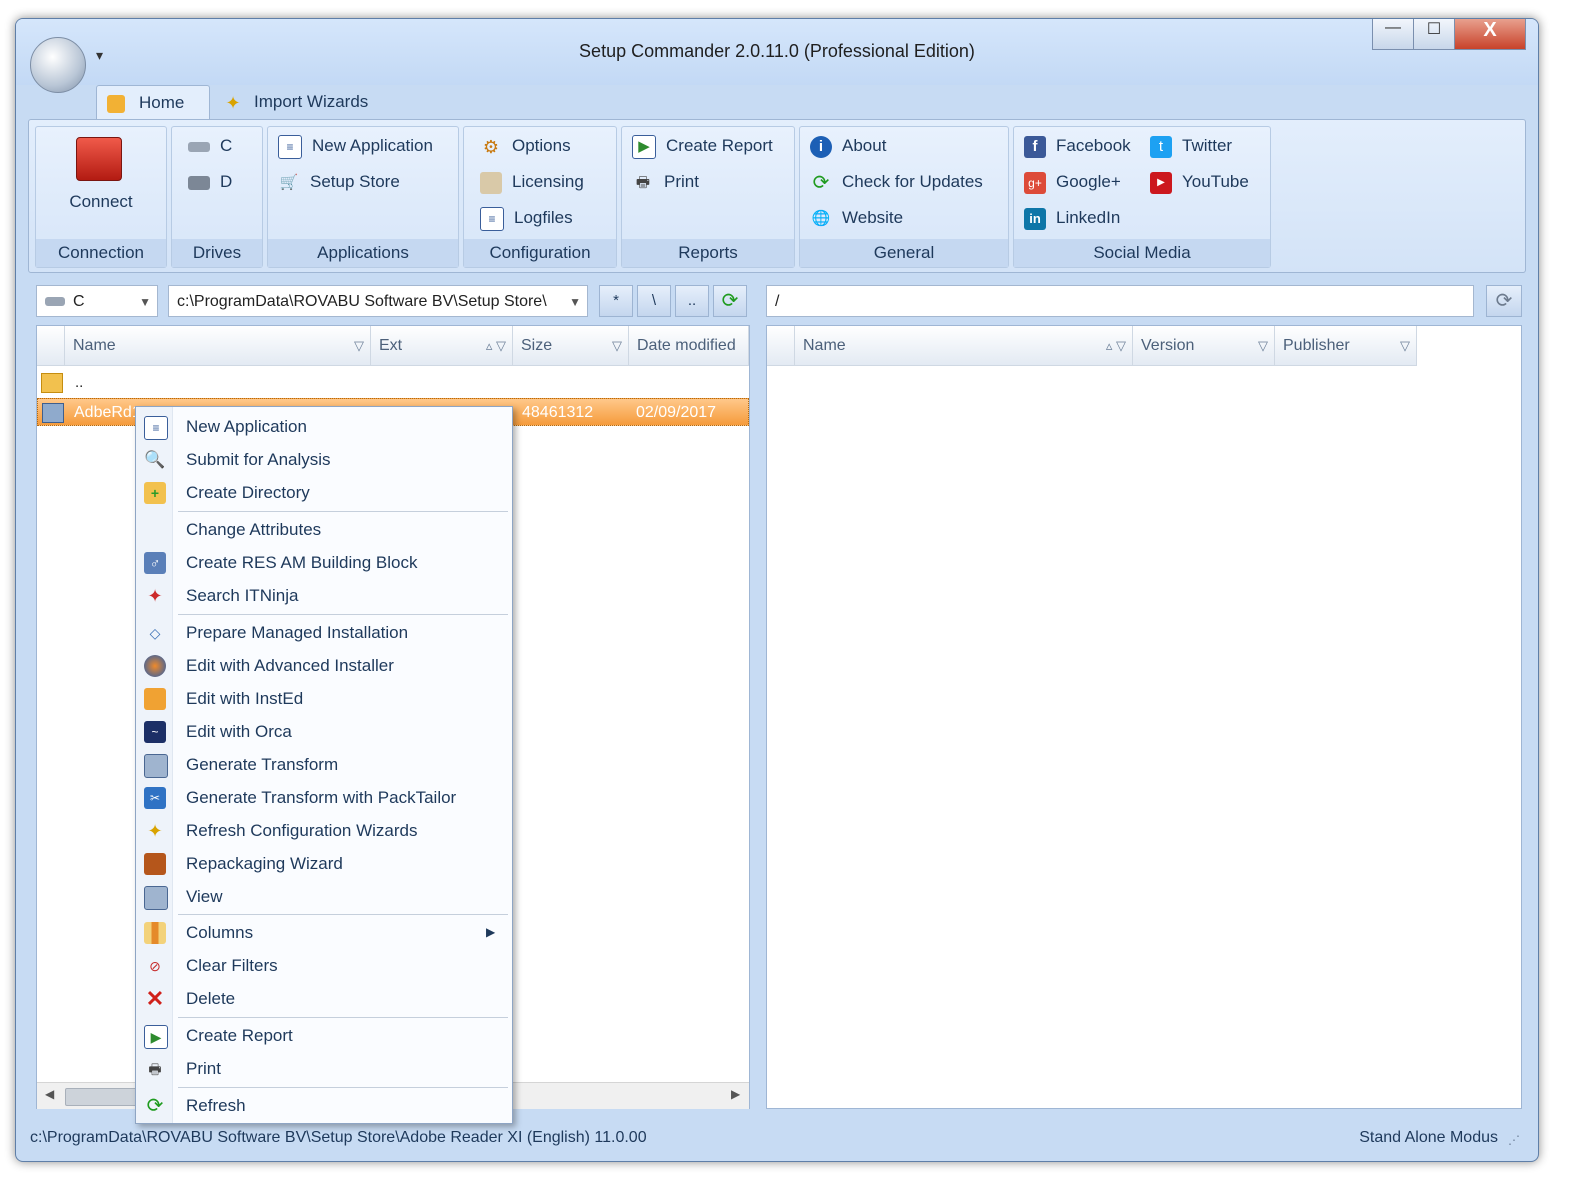 This screenshot has height=1202, width=1580. What do you see at coordinates (199, 182) in the screenshot?
I see `cd-drive-icon` at bounding box center [199, 182].